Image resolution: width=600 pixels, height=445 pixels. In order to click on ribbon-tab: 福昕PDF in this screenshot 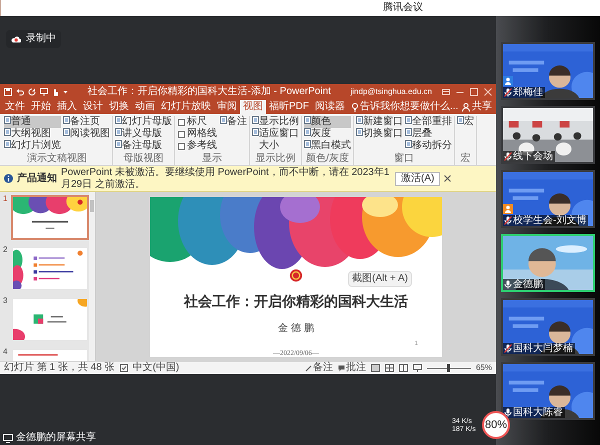, I will do `click(289, 107)`.